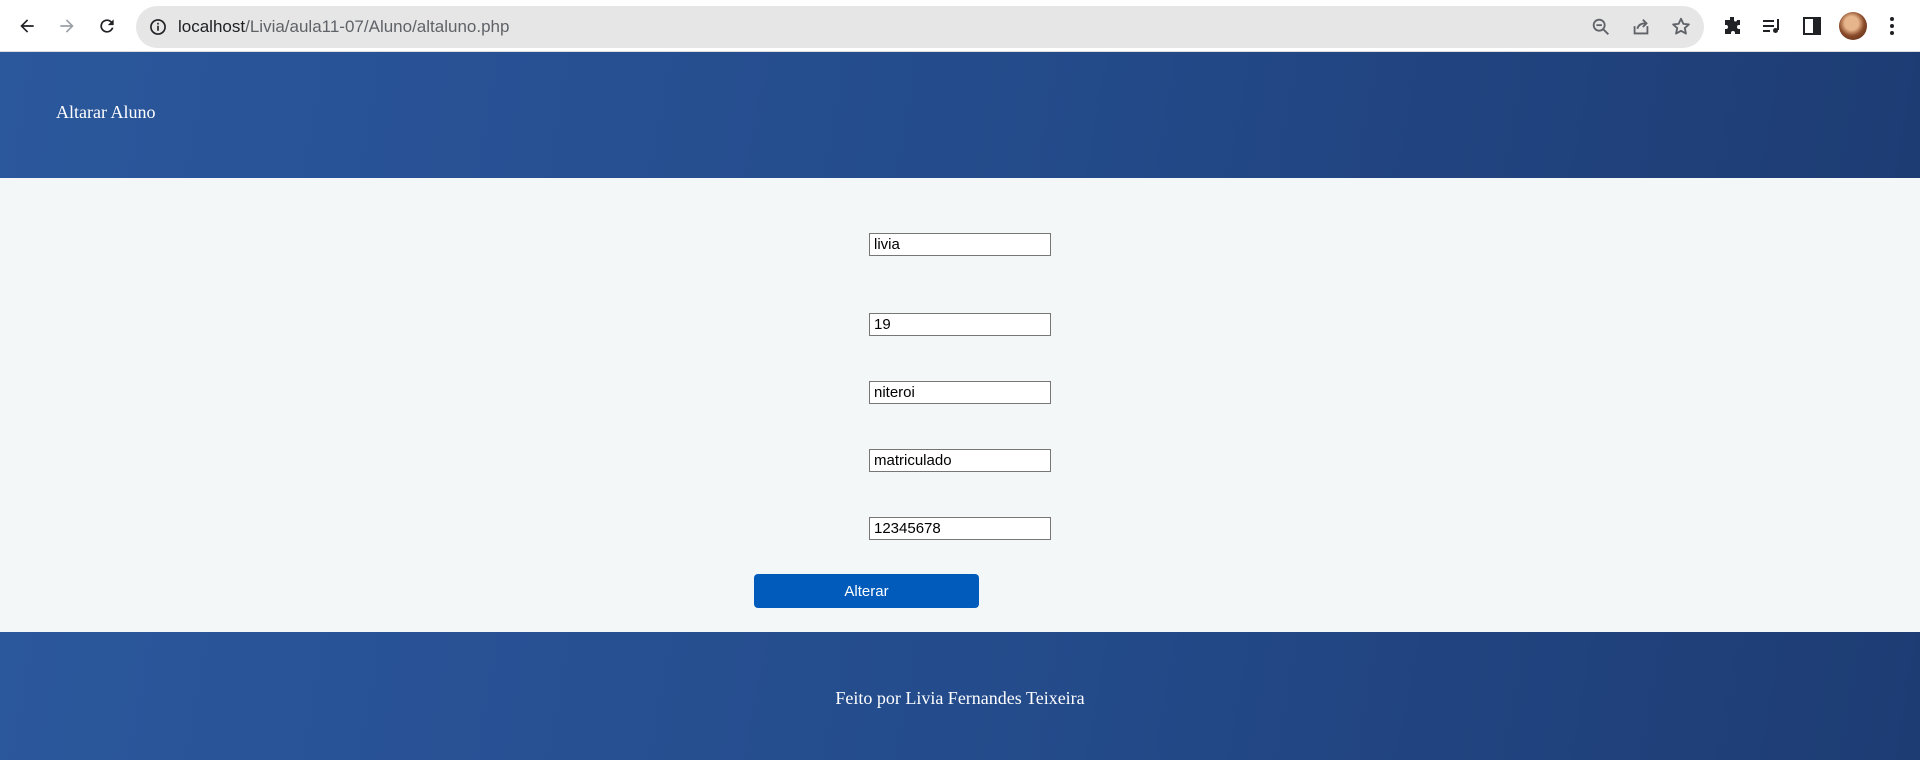 The width and height of the screenshot is (1920, 760). Describe the element at coordinates (960, 528) in the screenshot. I see `registration-number-field` at that location.